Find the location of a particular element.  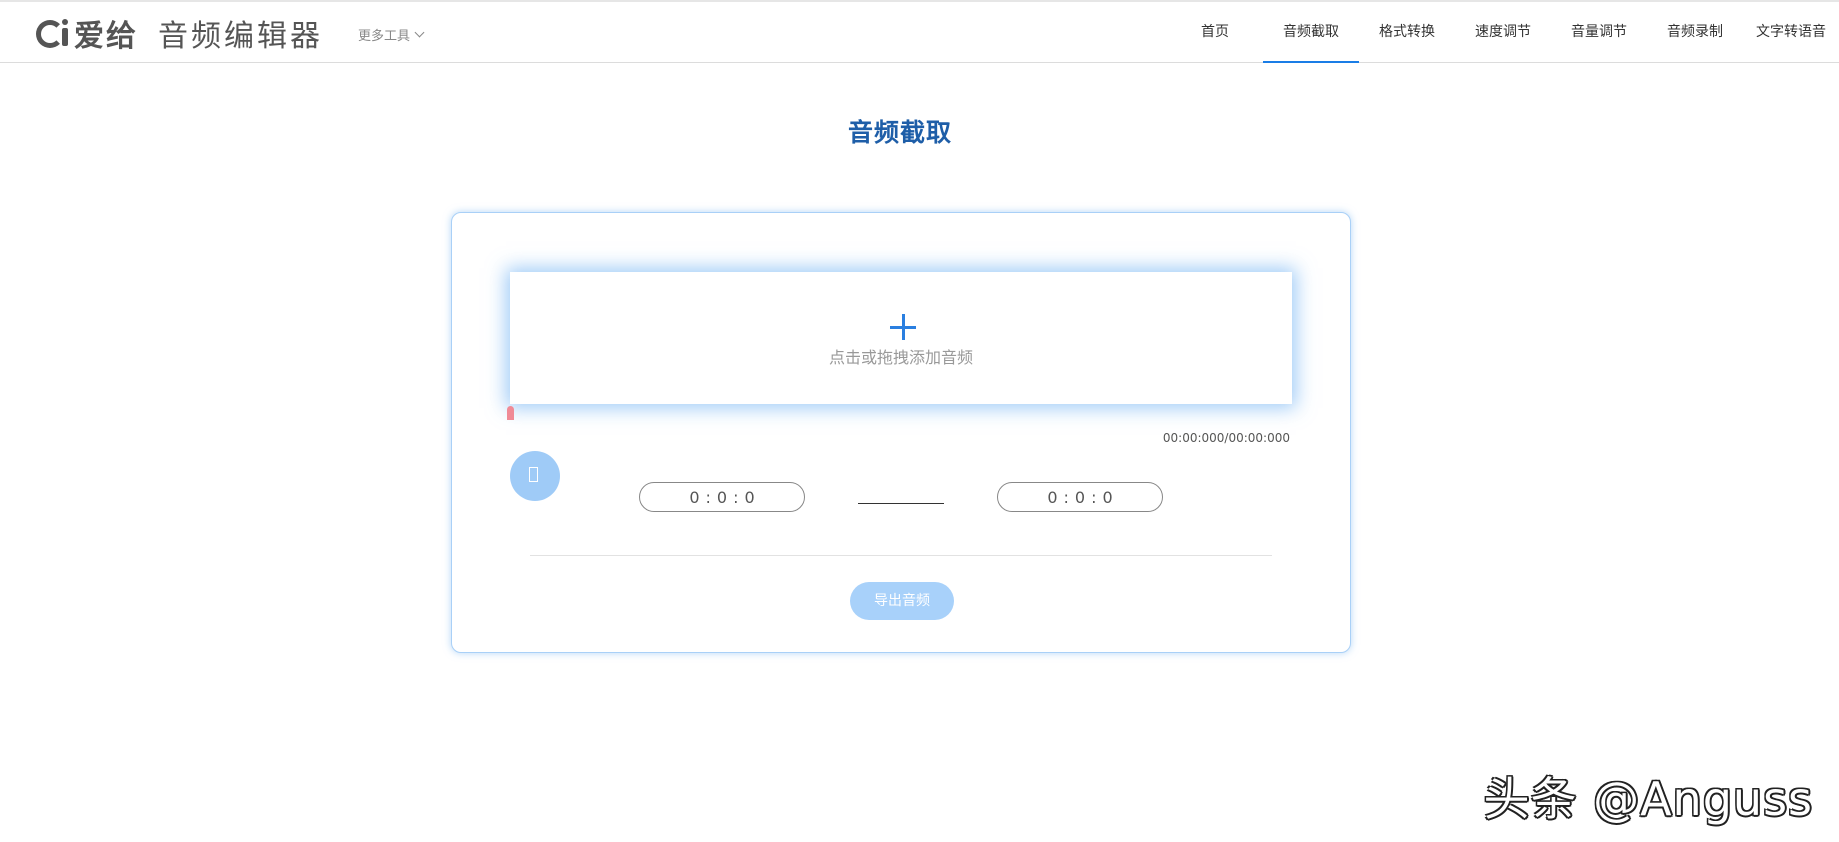

plus-icon is located at coordinates (903, 327).